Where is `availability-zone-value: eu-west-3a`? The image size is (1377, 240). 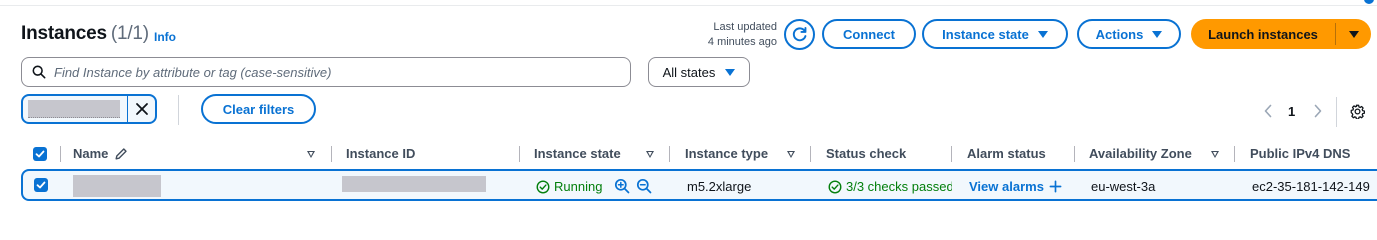 availability-zone-value: eu-west-3a is located at coordinates (1123, 186).